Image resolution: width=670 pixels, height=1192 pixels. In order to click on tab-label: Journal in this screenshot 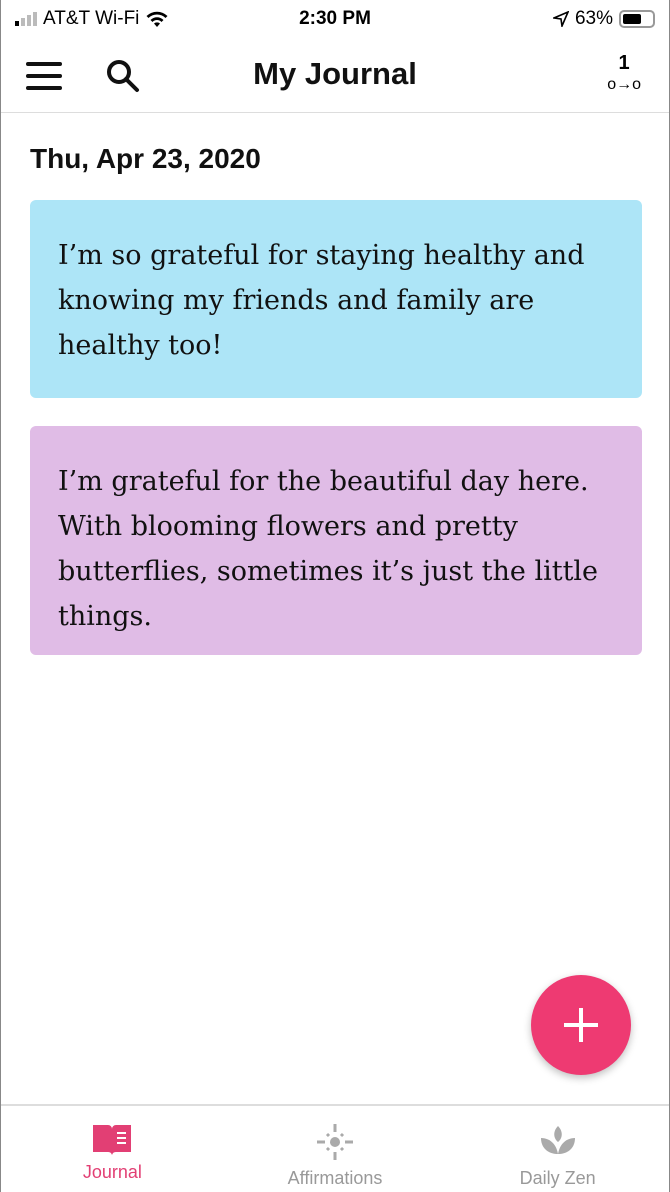, I will do `click(112, 1172)`.